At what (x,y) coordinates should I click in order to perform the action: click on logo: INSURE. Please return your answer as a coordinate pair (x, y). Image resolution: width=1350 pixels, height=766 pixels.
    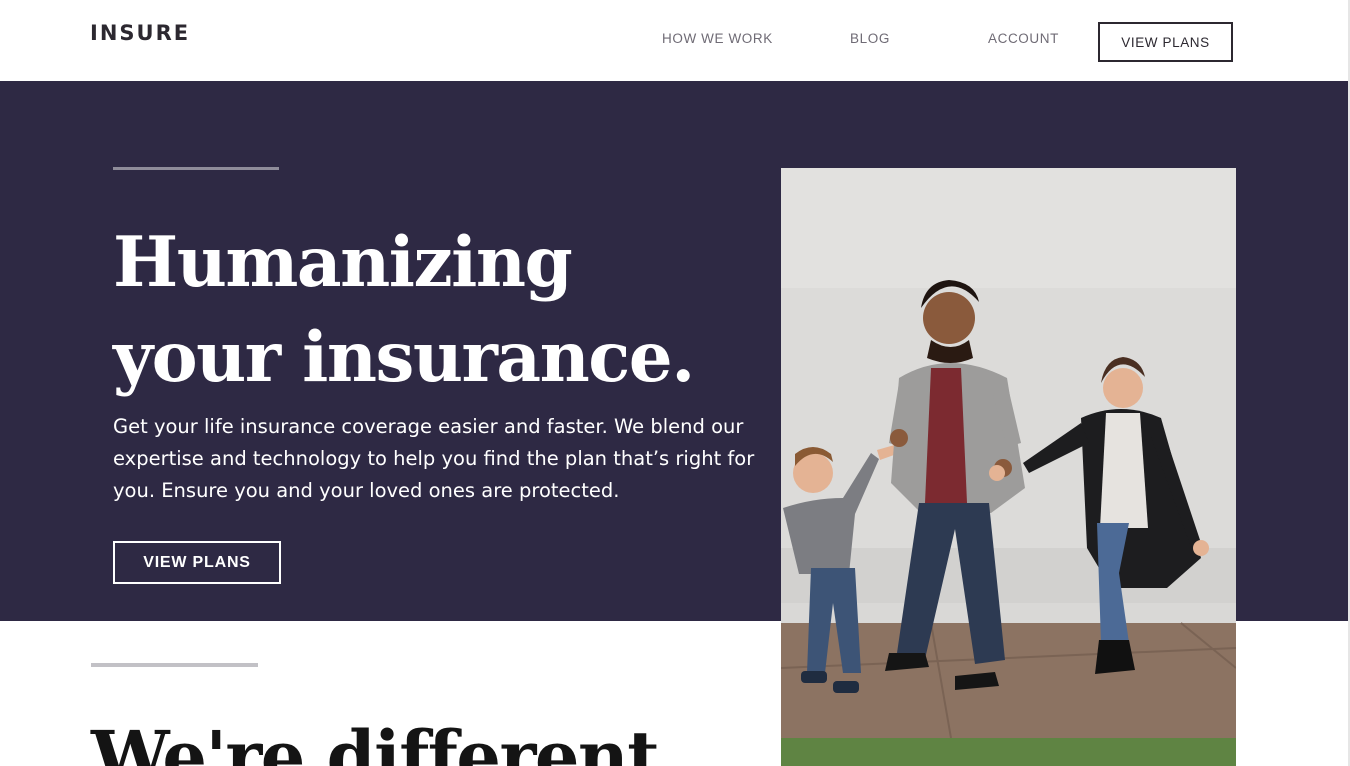
    Looking at the image, I should click on (140, 33).